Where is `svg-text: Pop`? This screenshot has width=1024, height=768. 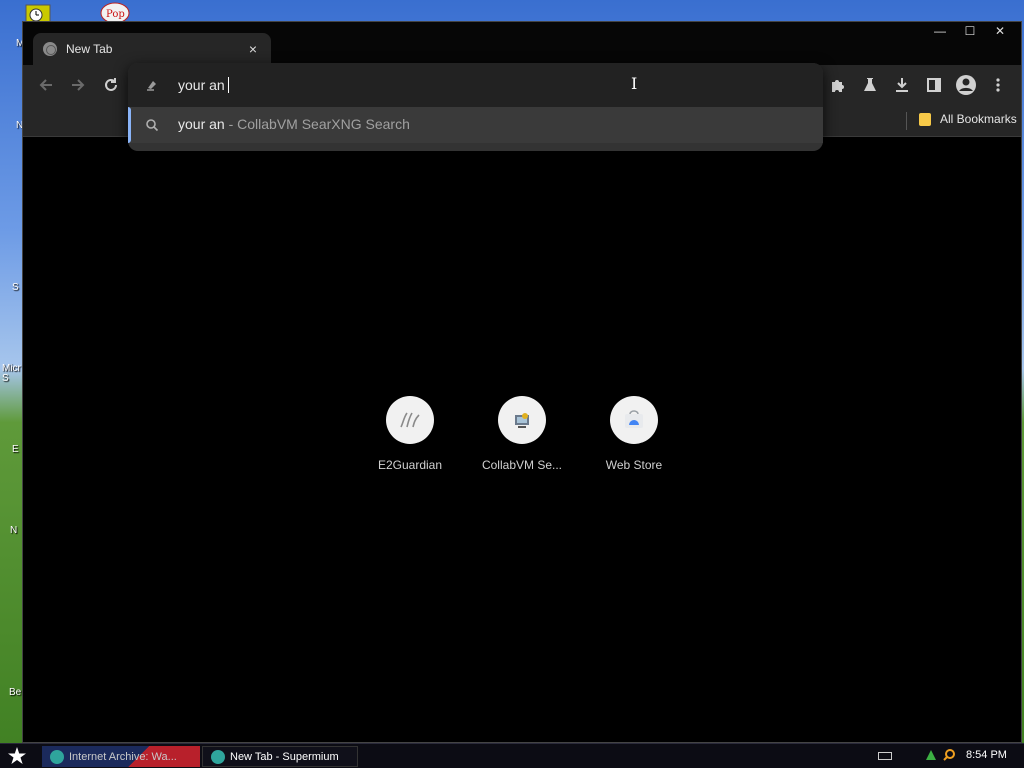
svg-text: Pop is located at coordinates (115, 14).